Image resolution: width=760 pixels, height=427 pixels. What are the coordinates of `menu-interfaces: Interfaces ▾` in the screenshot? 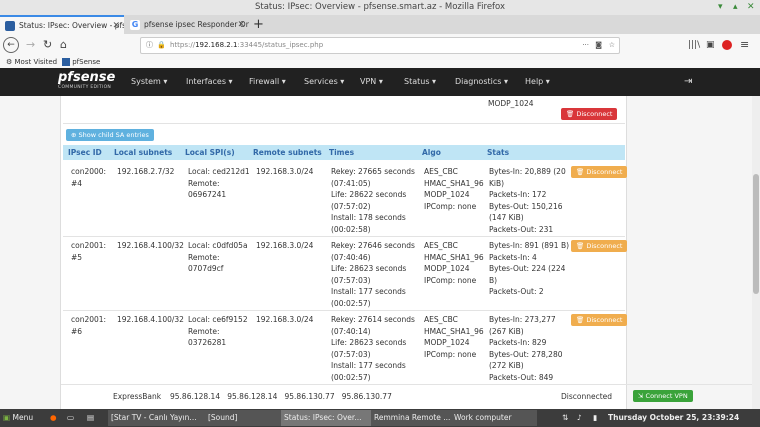 It's located at (209, 82).